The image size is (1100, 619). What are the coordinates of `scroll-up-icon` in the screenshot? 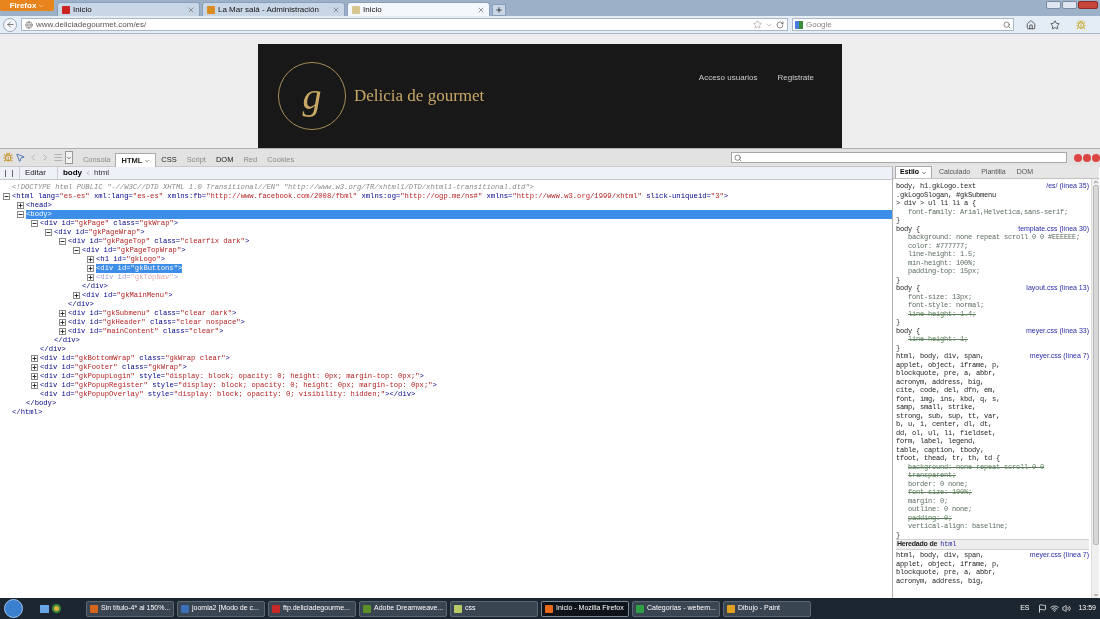 It's located at (1095, 182).